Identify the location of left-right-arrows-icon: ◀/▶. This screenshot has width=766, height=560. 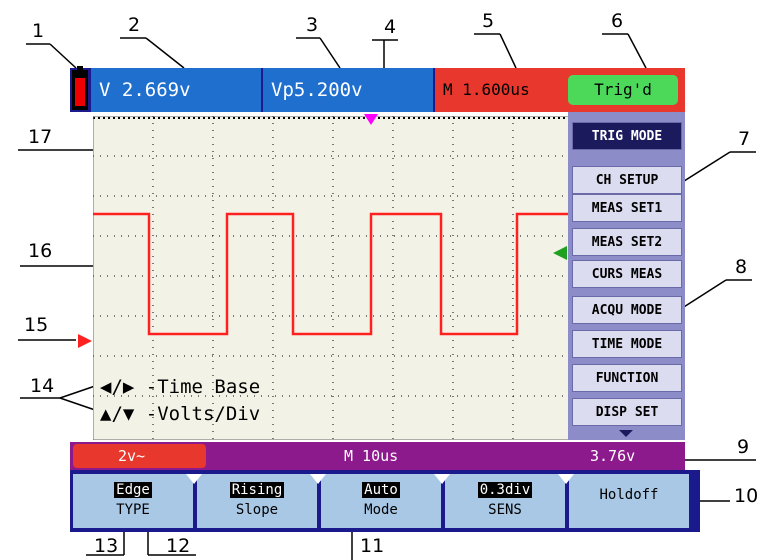
(117, 387).